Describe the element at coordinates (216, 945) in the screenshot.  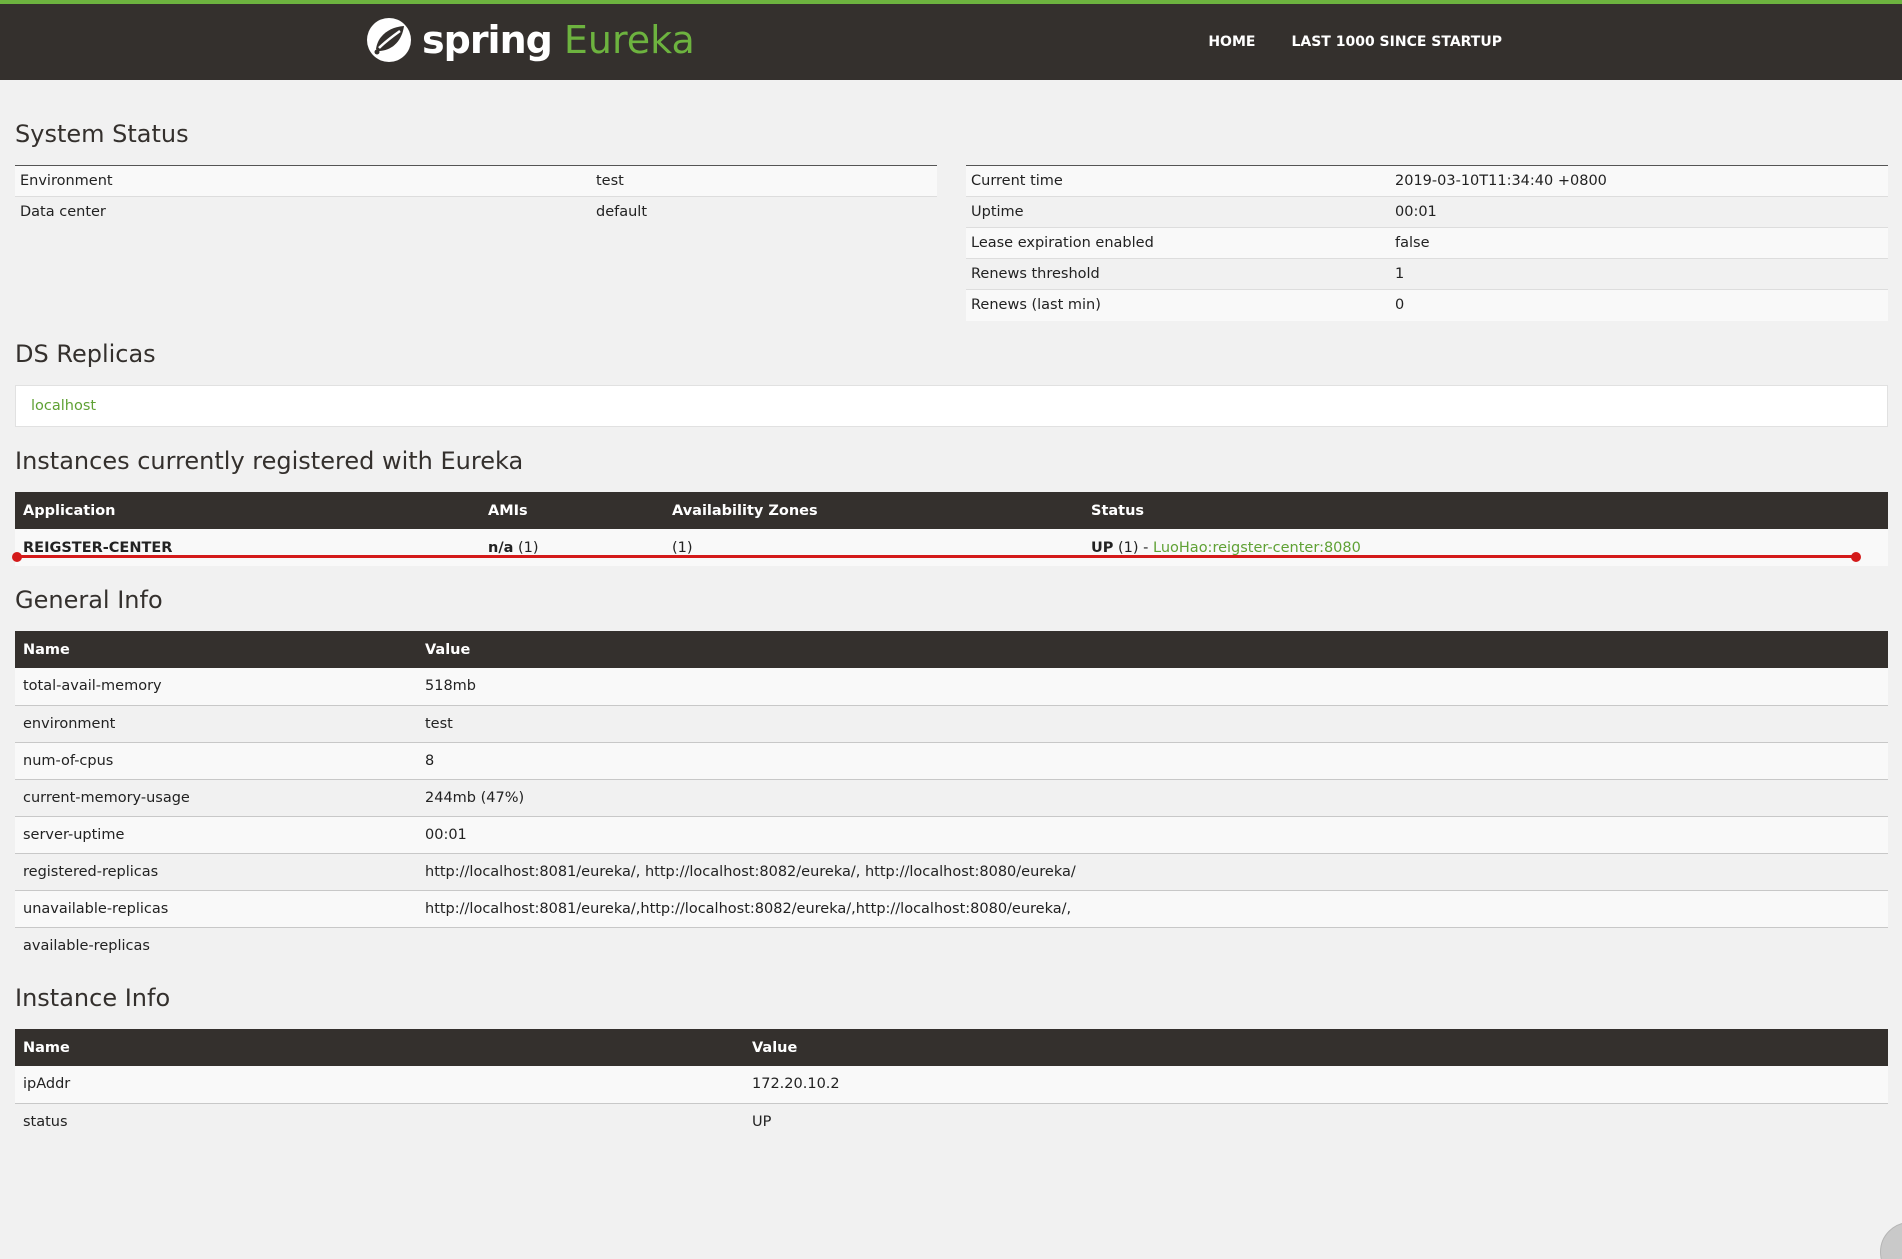
I see `info-name: available-replicas` at that location.